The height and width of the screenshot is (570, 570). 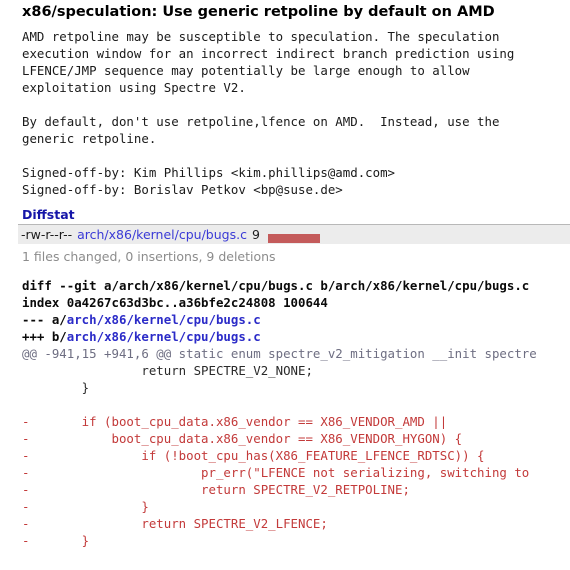 I want to click on diff-deletion-line: - return SPECTRE_V2_RETPOLINE;, so click(x=216, y=489).